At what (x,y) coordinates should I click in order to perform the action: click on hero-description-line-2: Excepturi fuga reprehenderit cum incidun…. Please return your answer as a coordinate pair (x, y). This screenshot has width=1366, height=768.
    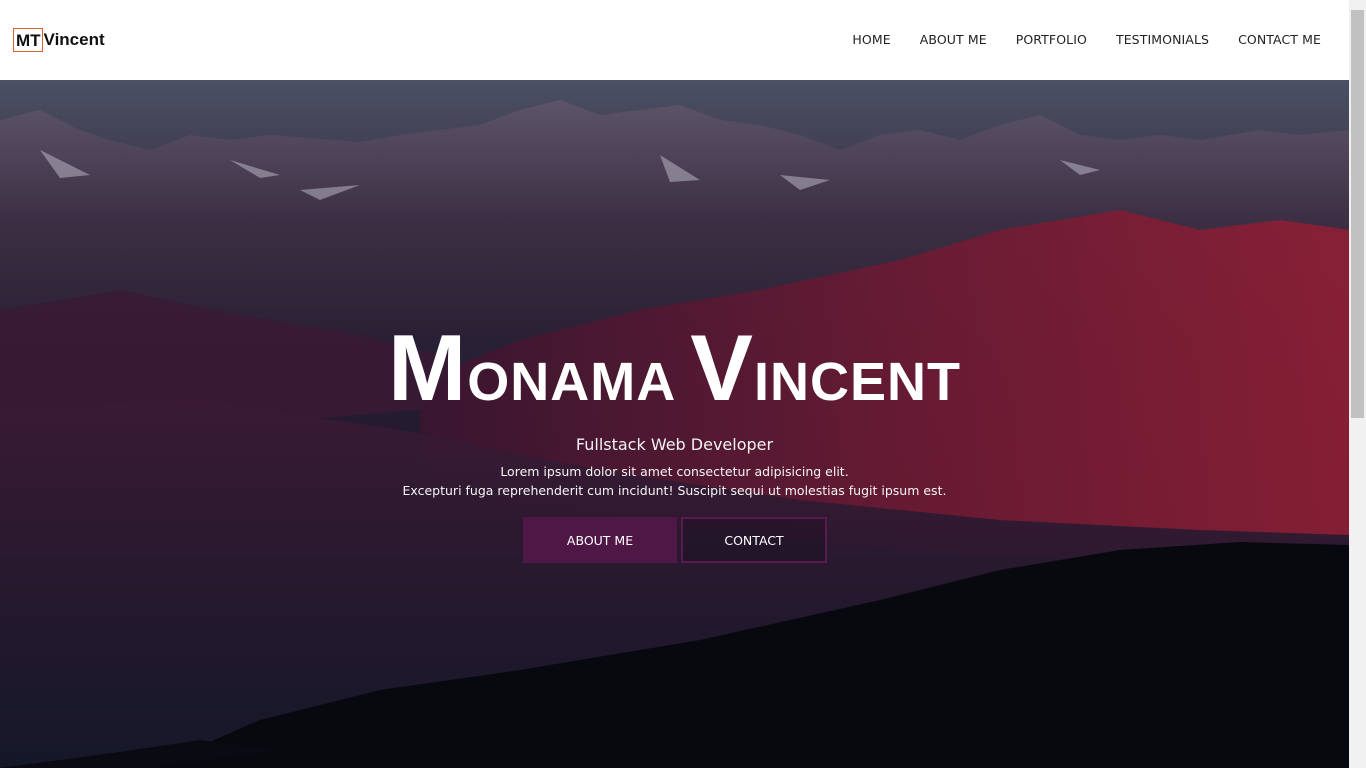
    Looking at the image, I should click on (674, 490).